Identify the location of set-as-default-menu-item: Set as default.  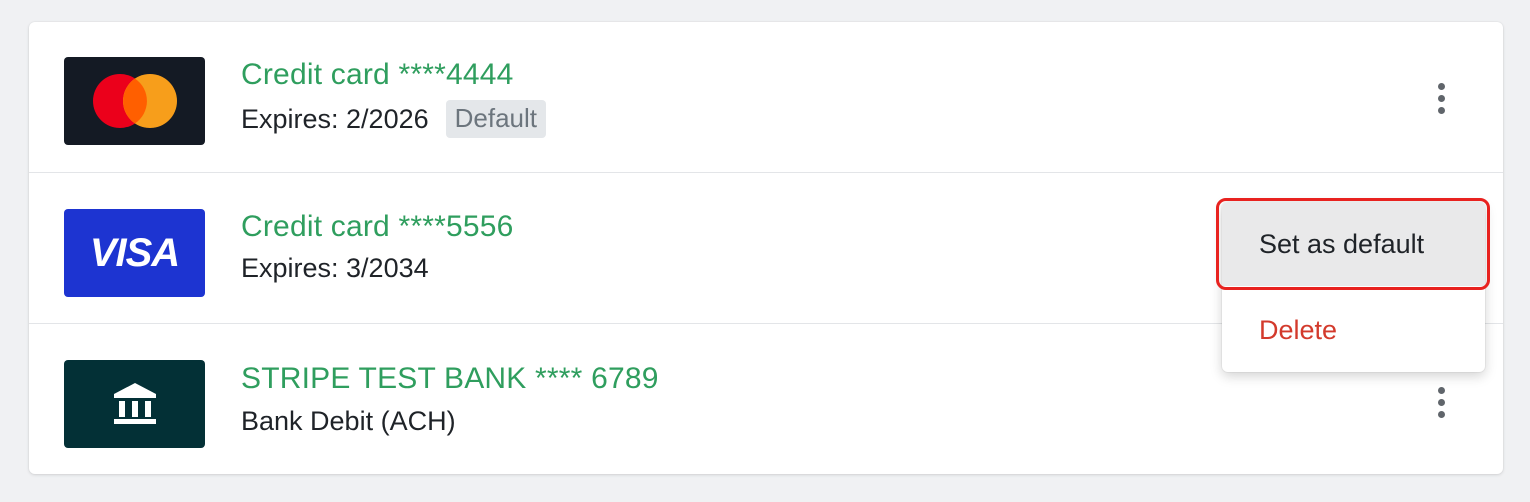
(1353, 244).